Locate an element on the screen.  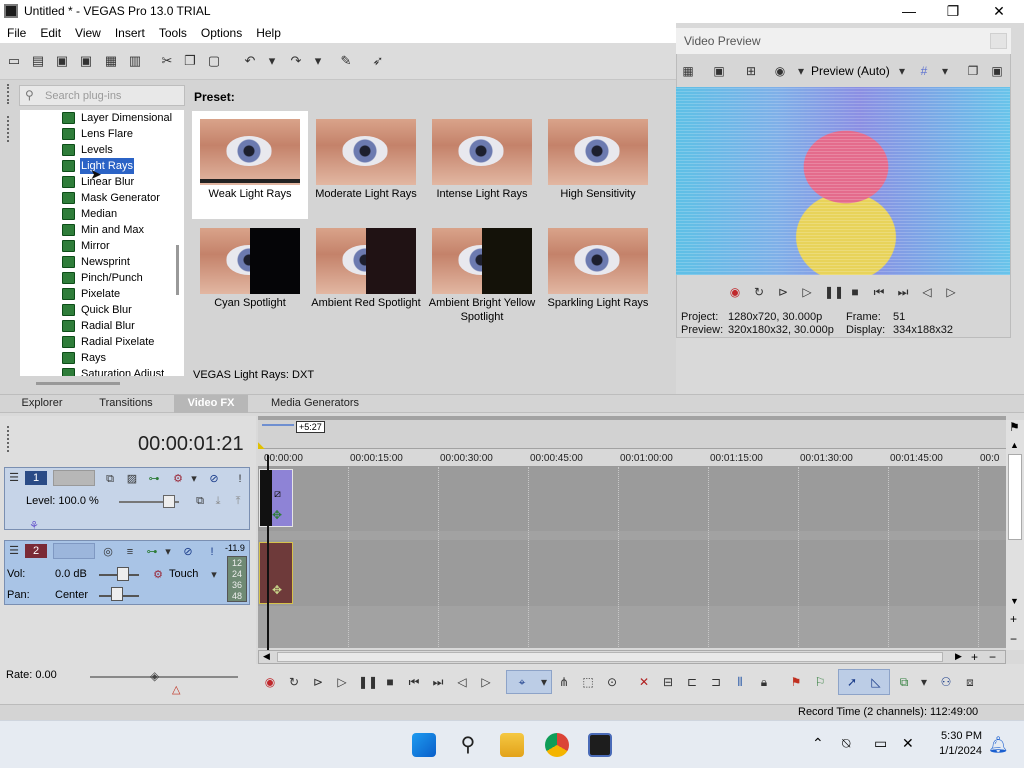
tree-item: Pinch/Punch is located at coordinates (102, 278).